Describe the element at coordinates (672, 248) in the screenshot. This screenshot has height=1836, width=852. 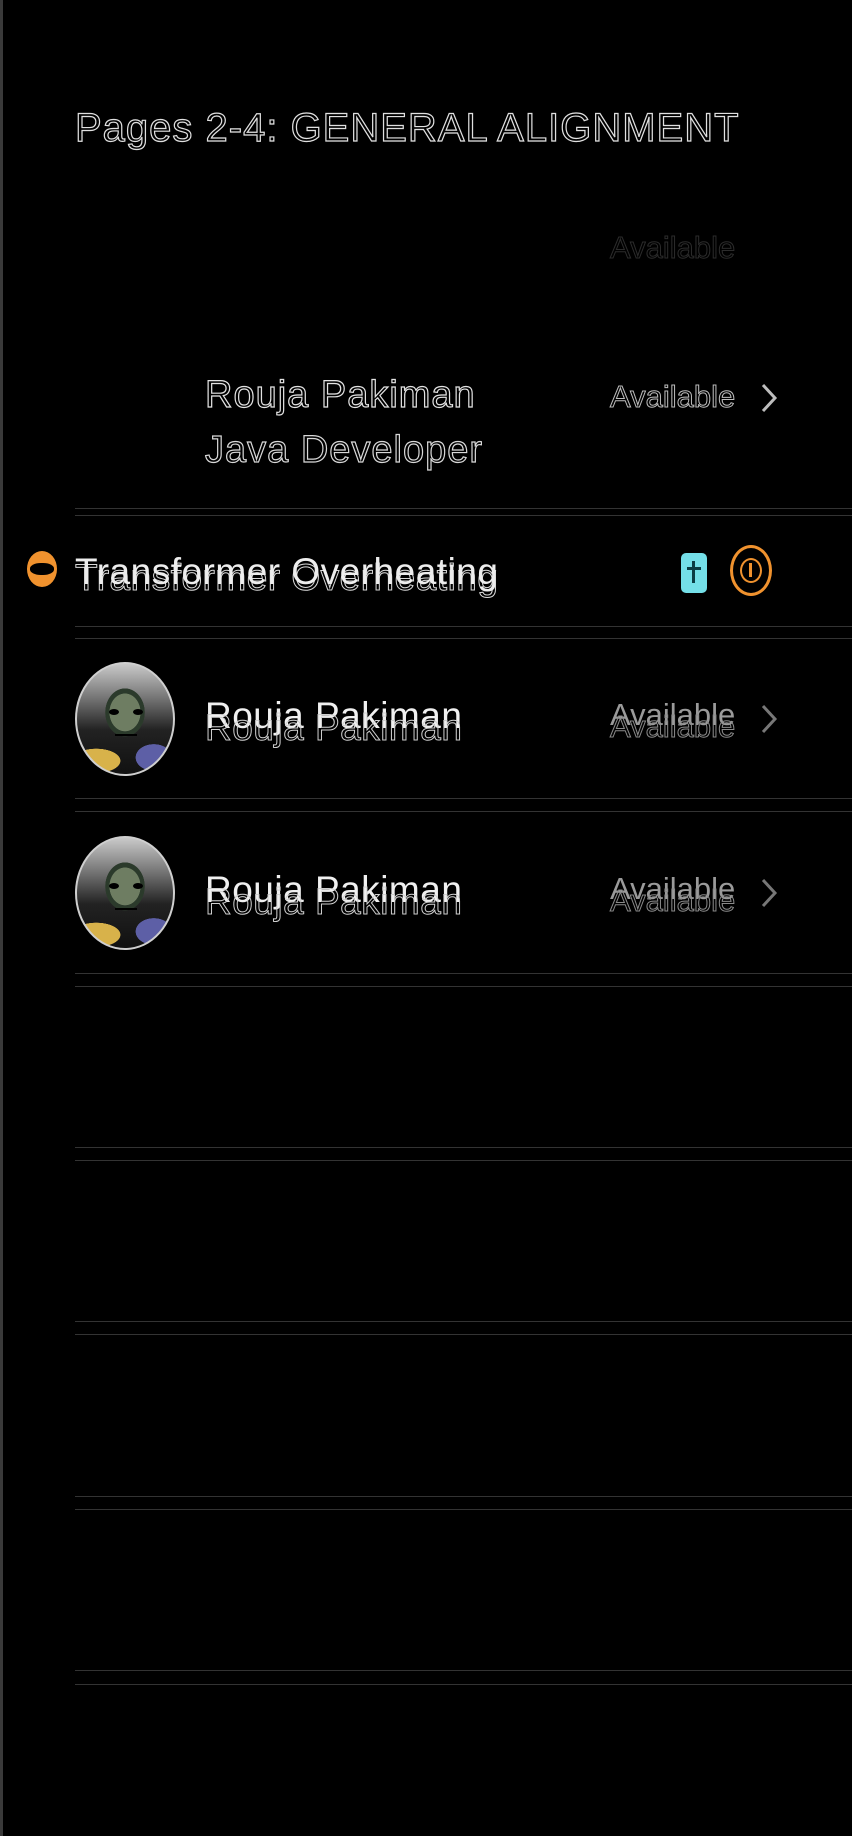
I see `ghost-status-label: Available` at that location.